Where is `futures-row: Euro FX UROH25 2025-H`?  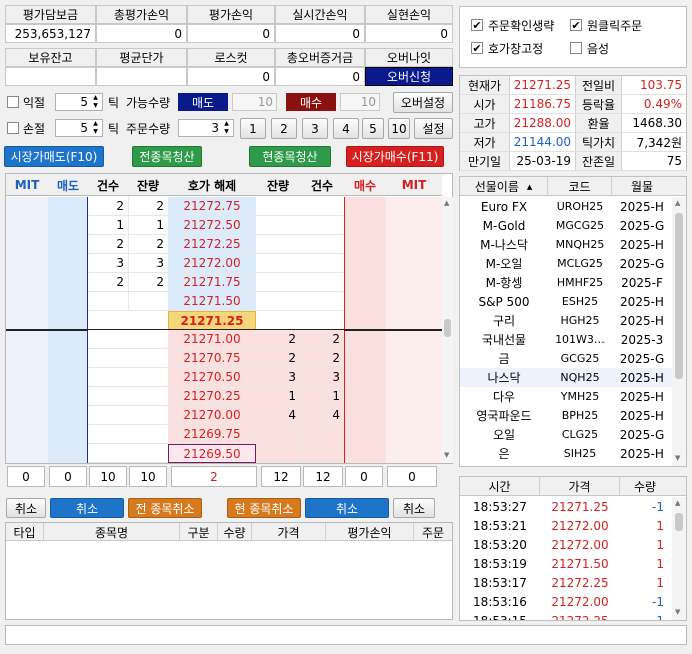
futures-row: Euro FX UROH25 2025-H is located at coordinates (566, 206).